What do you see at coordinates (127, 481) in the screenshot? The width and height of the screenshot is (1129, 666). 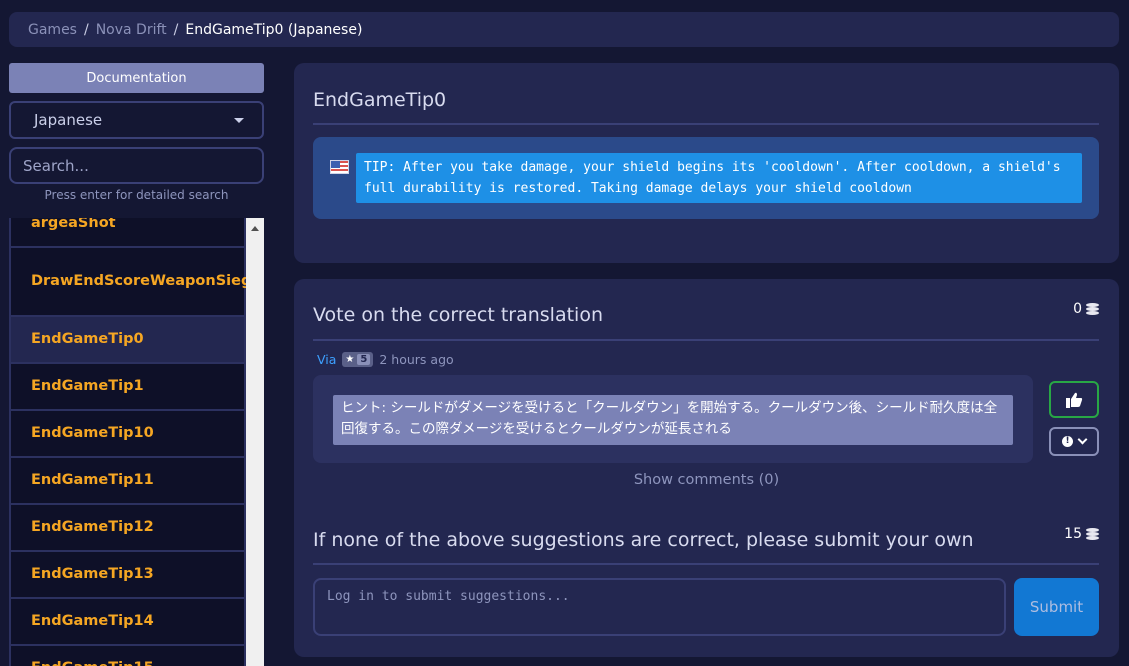 I see `list-item: EndGameTip11` at bounding box center [127, 481].